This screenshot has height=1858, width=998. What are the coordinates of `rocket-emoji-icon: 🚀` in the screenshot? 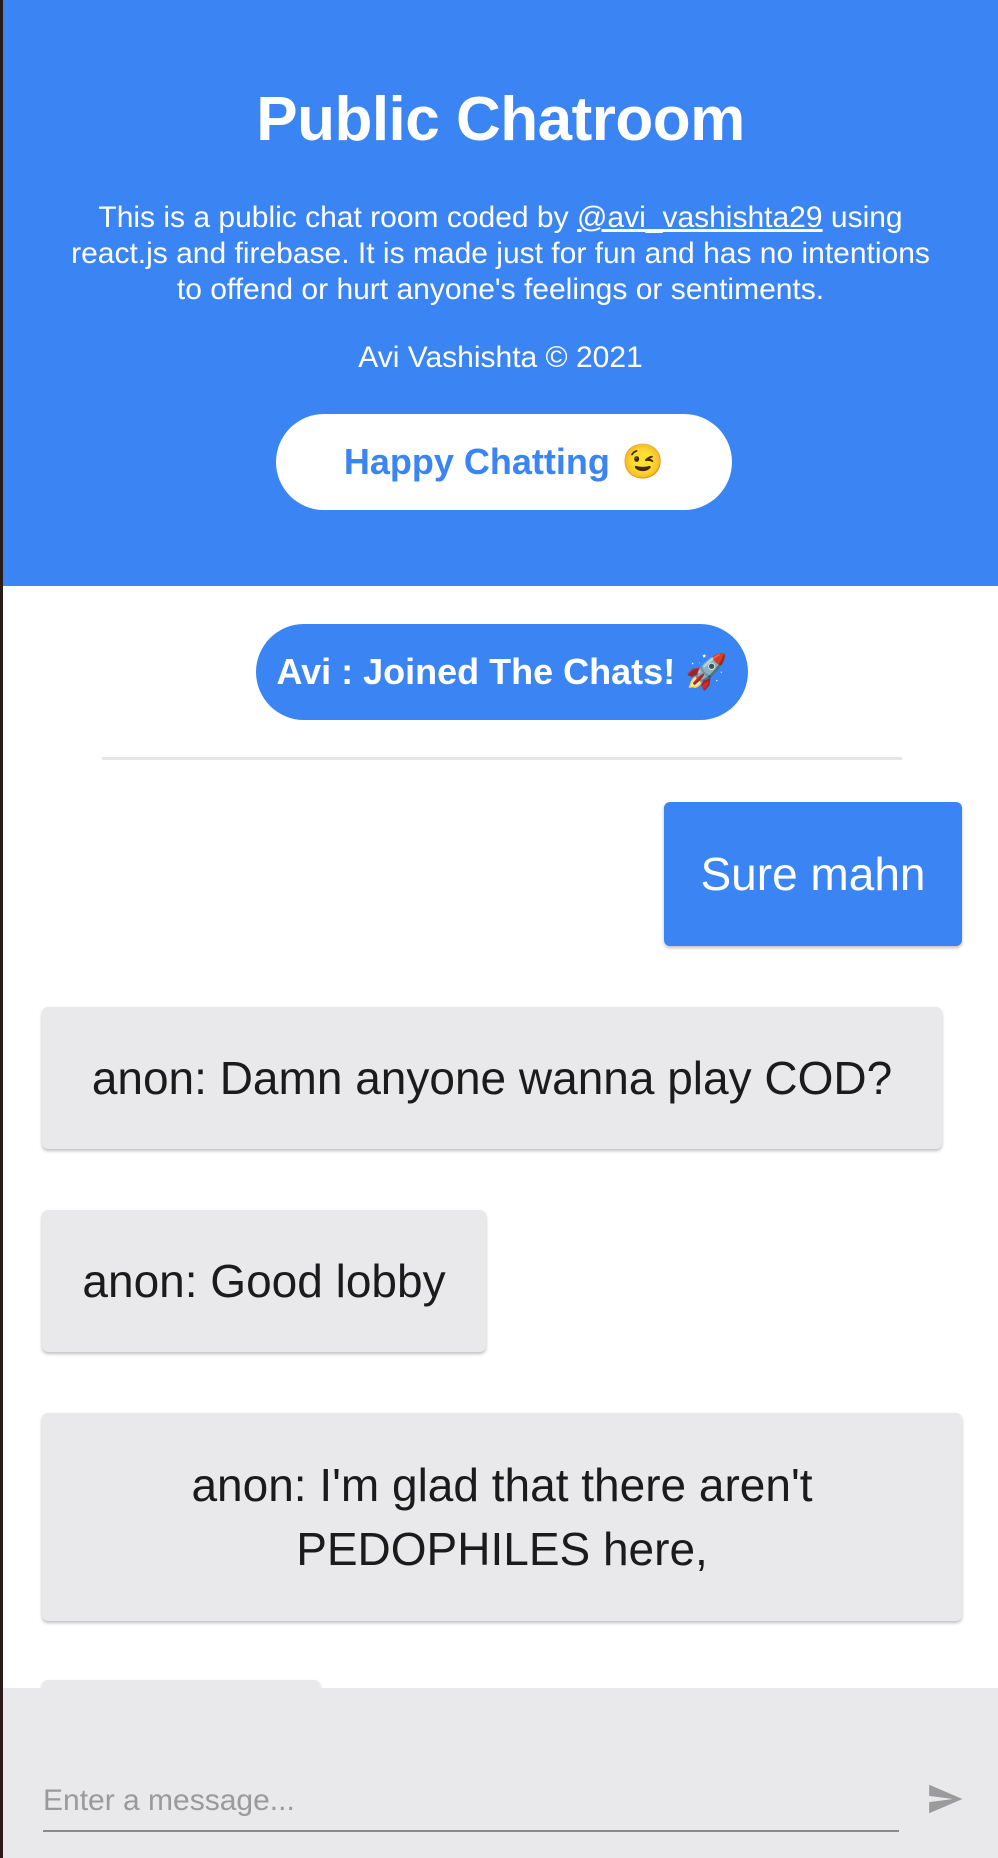 It's located at (706, 672).